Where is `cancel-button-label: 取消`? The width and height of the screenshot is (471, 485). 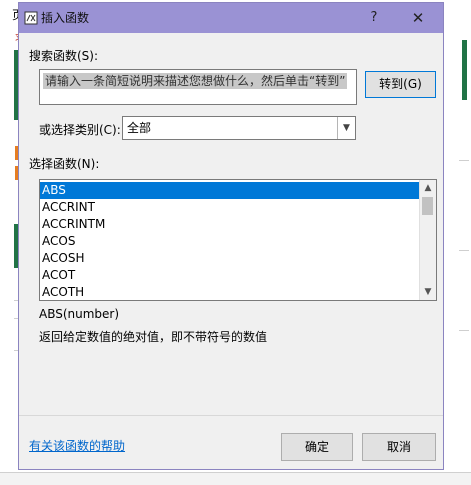 cancel-button-label: 取消 is located at coordinates (398, 447).